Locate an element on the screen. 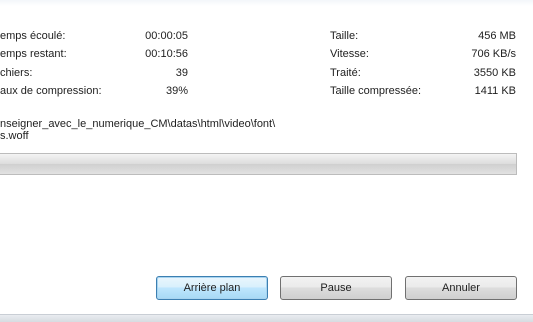  files-label: chiers: is located at coordinates (16, 73).